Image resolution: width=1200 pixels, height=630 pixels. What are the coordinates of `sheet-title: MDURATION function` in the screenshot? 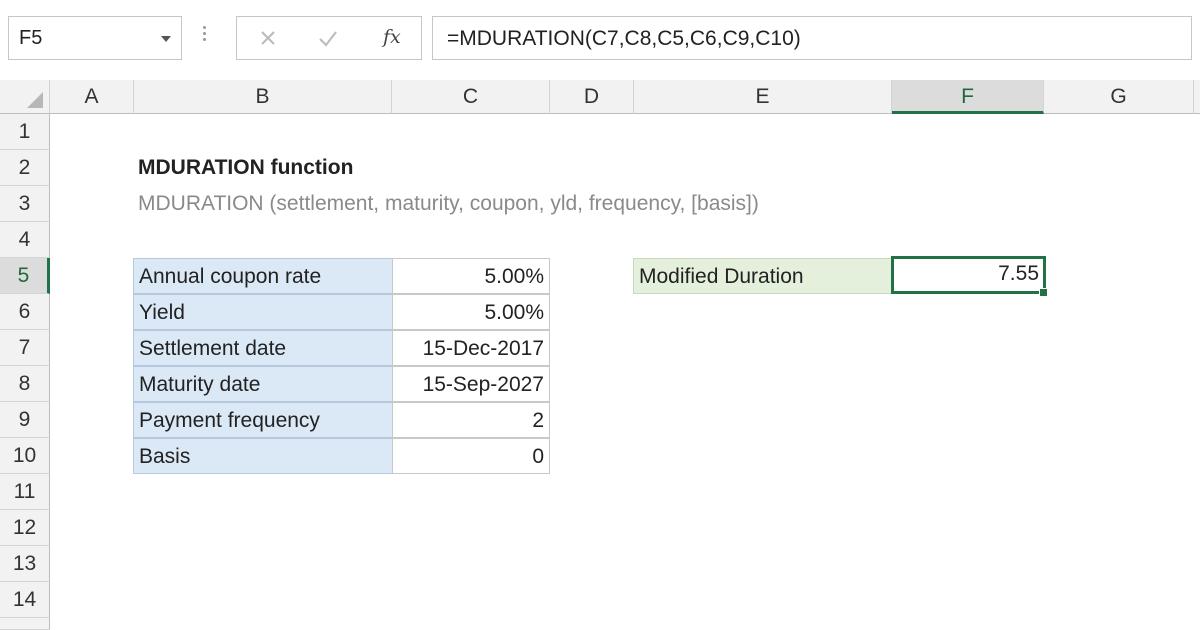 It's located at (245, 168).